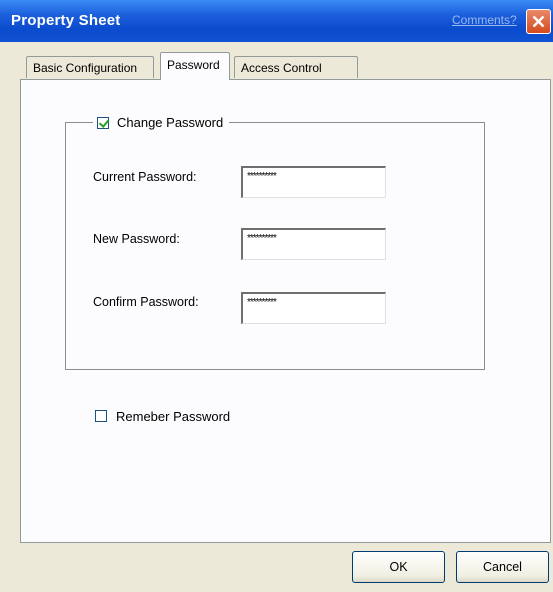 The image size is (553, 592). I want to click on remember-password-row: Remeber Password, so click(162, 416).